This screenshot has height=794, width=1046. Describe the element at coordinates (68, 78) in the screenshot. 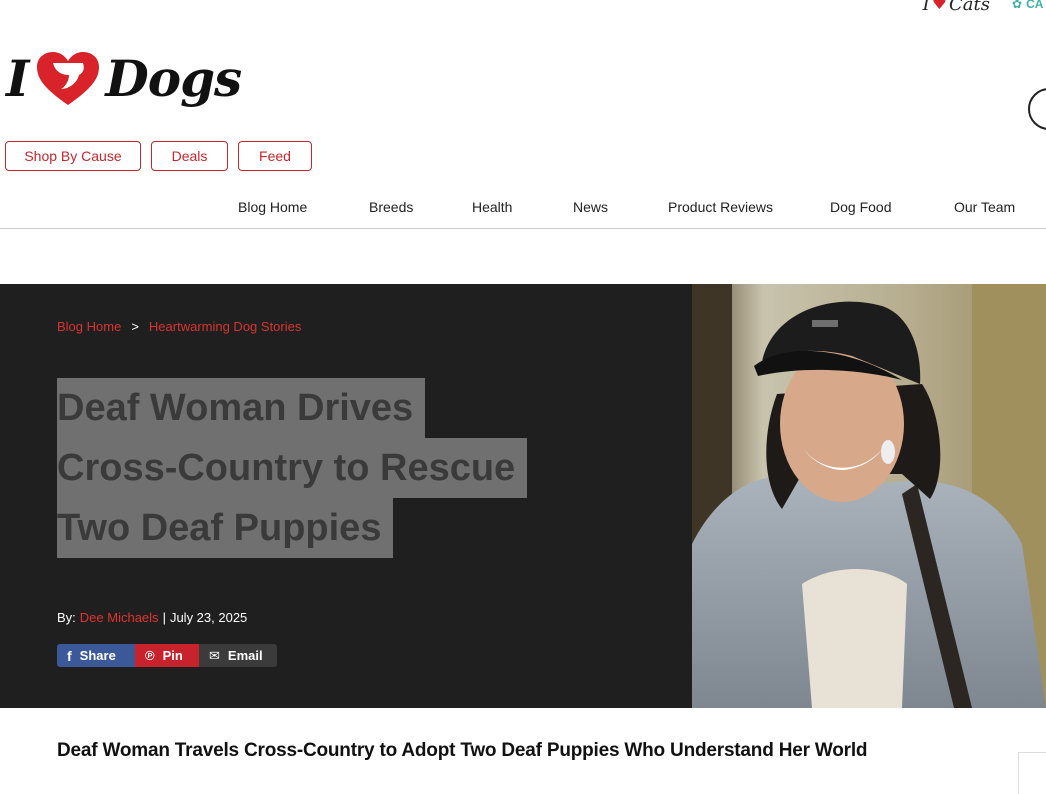

I see `dog-heart-icon` at that location.